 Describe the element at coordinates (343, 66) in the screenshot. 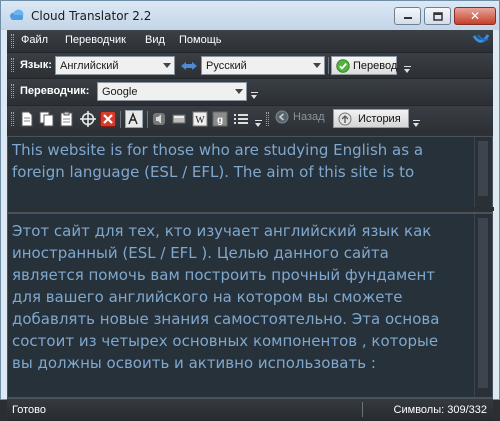

I see `check-circle-icon` at that location.